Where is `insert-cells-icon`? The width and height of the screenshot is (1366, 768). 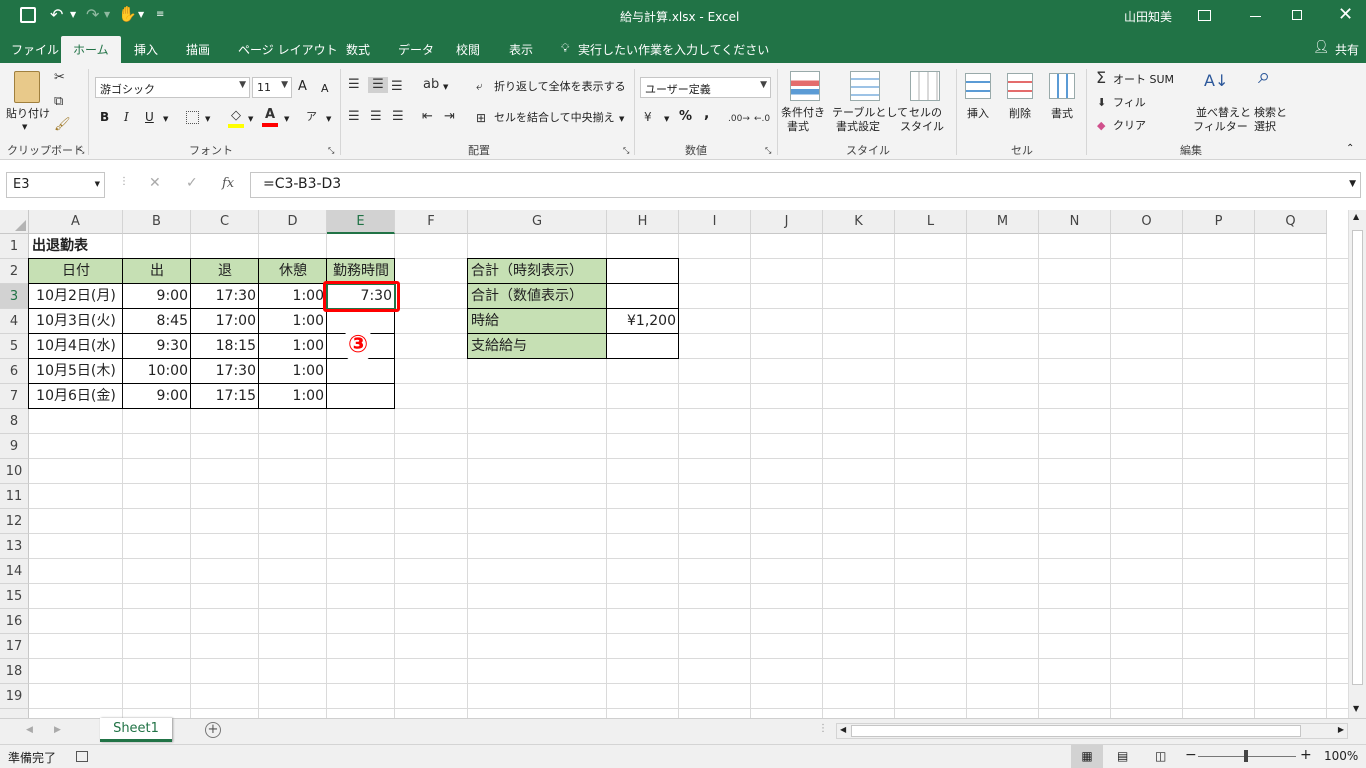
insert-cells-icon is located at coordinates (978, 86).